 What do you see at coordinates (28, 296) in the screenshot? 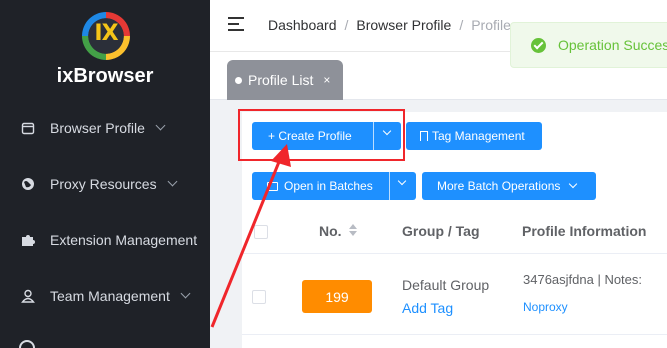
I see `user-icon` at bounding box center [28, 296].